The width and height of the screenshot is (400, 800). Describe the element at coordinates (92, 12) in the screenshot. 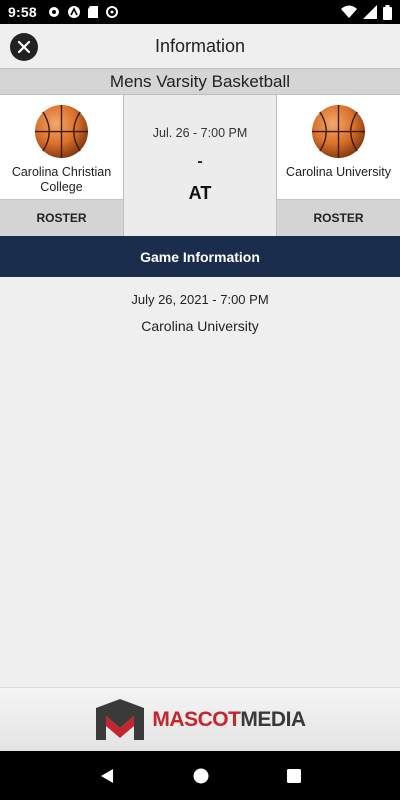

I see `sd-card-icon` at that location.